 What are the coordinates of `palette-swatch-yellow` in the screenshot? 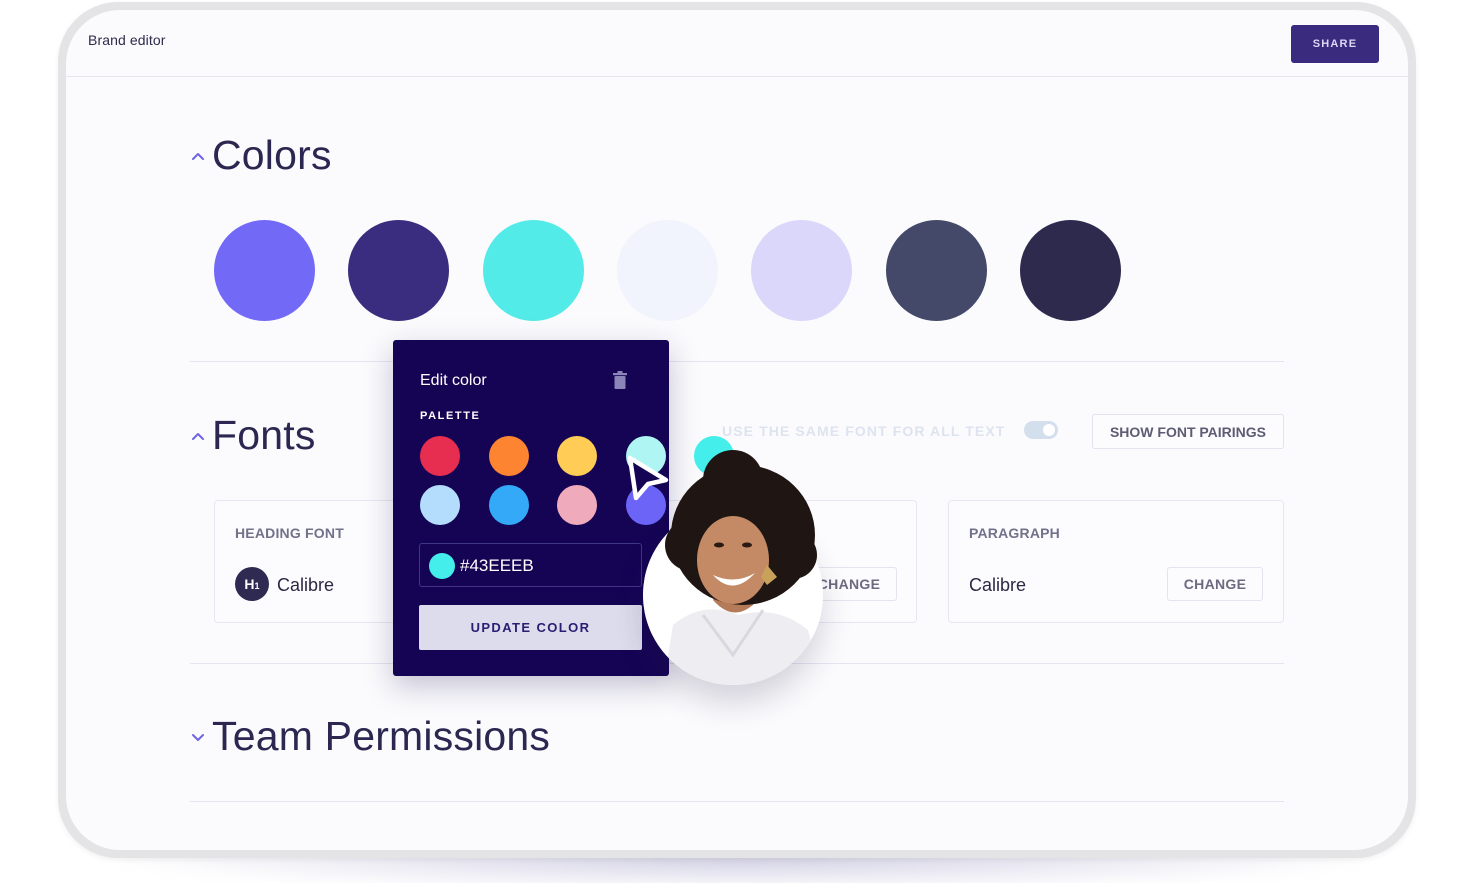 It's located at (577, 456).